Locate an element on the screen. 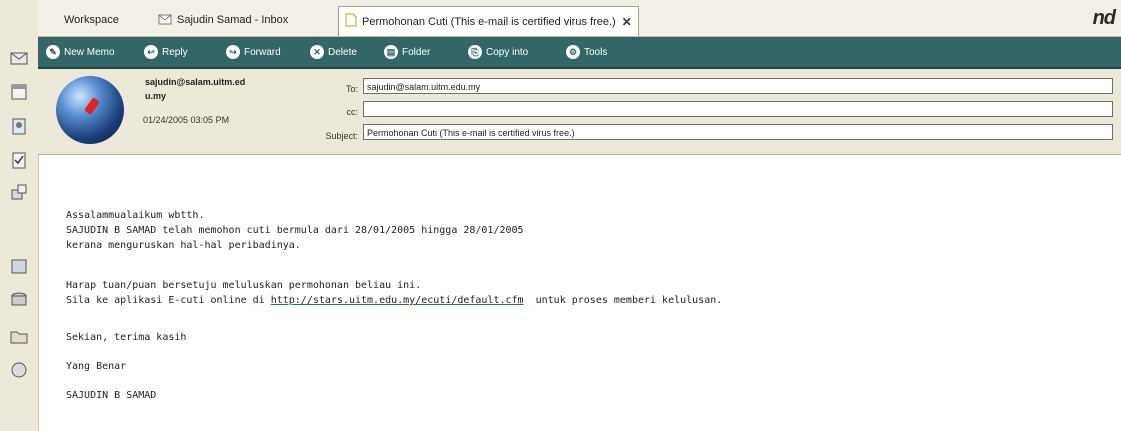  close-tab-icon: ✕ is located at coordinates (627, 22).